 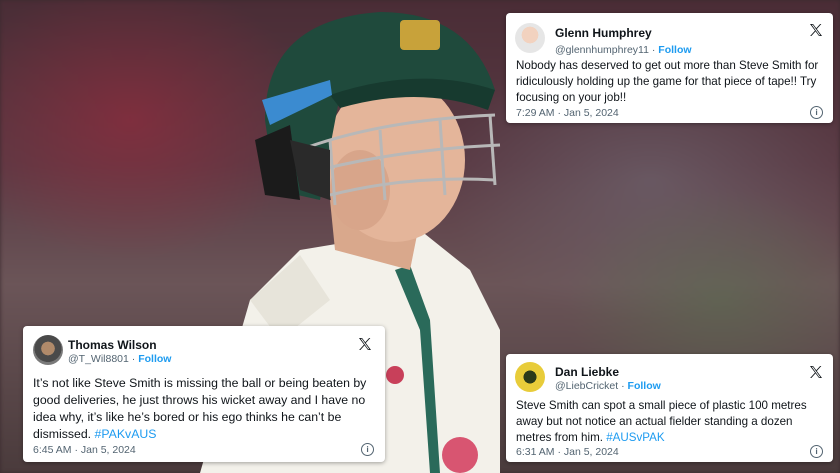 I want to click on tweet-header: Glenn Humphrey @glennhumphrey11 · Follow, so click(x=669, y=38).